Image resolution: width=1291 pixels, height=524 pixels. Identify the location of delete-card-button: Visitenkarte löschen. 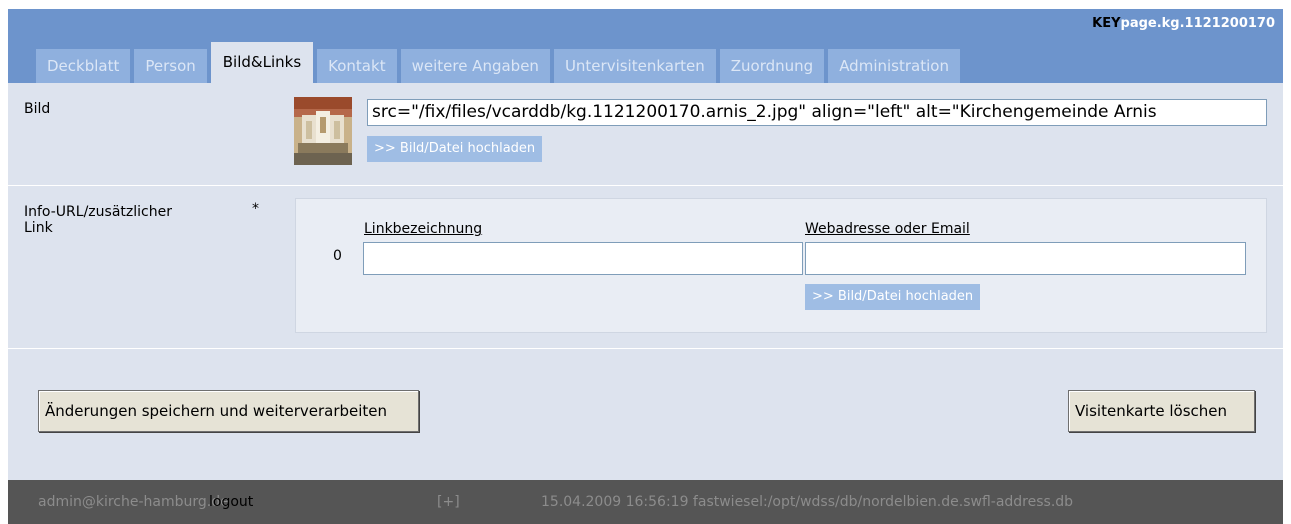
(1161, 411).